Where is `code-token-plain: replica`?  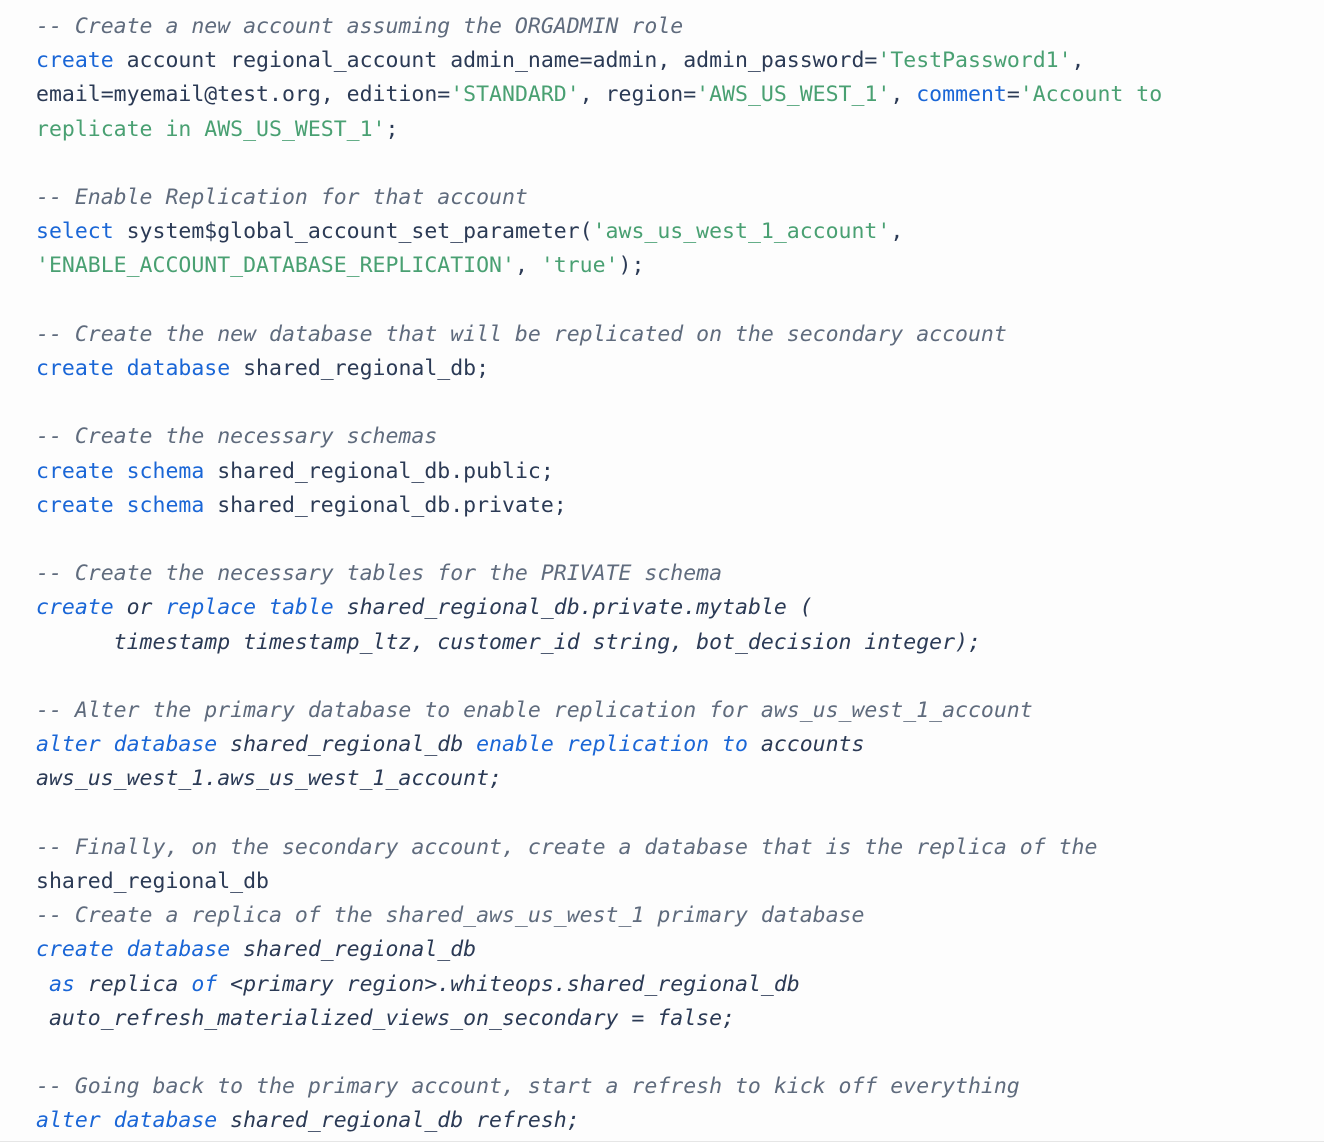
code-token-plain: replica is located at coordinates (133, 984).